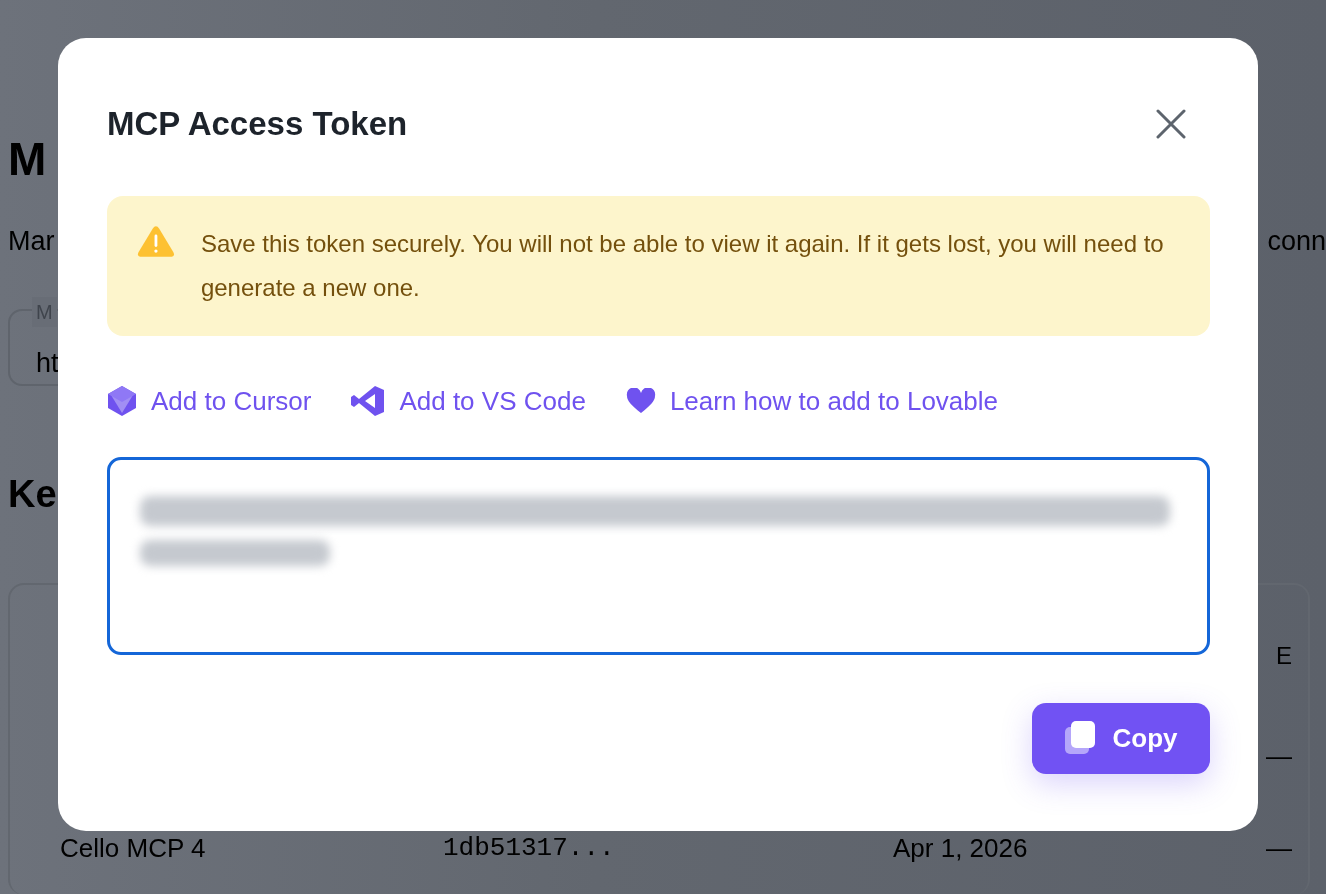  What do you see at coordinates (682, 265) in the screenshot?
I see `warning-text: Save this token securely. You will not be able to view it again. If it gets lost, you will need to generate a new one.` at bounding box center [682, 265].